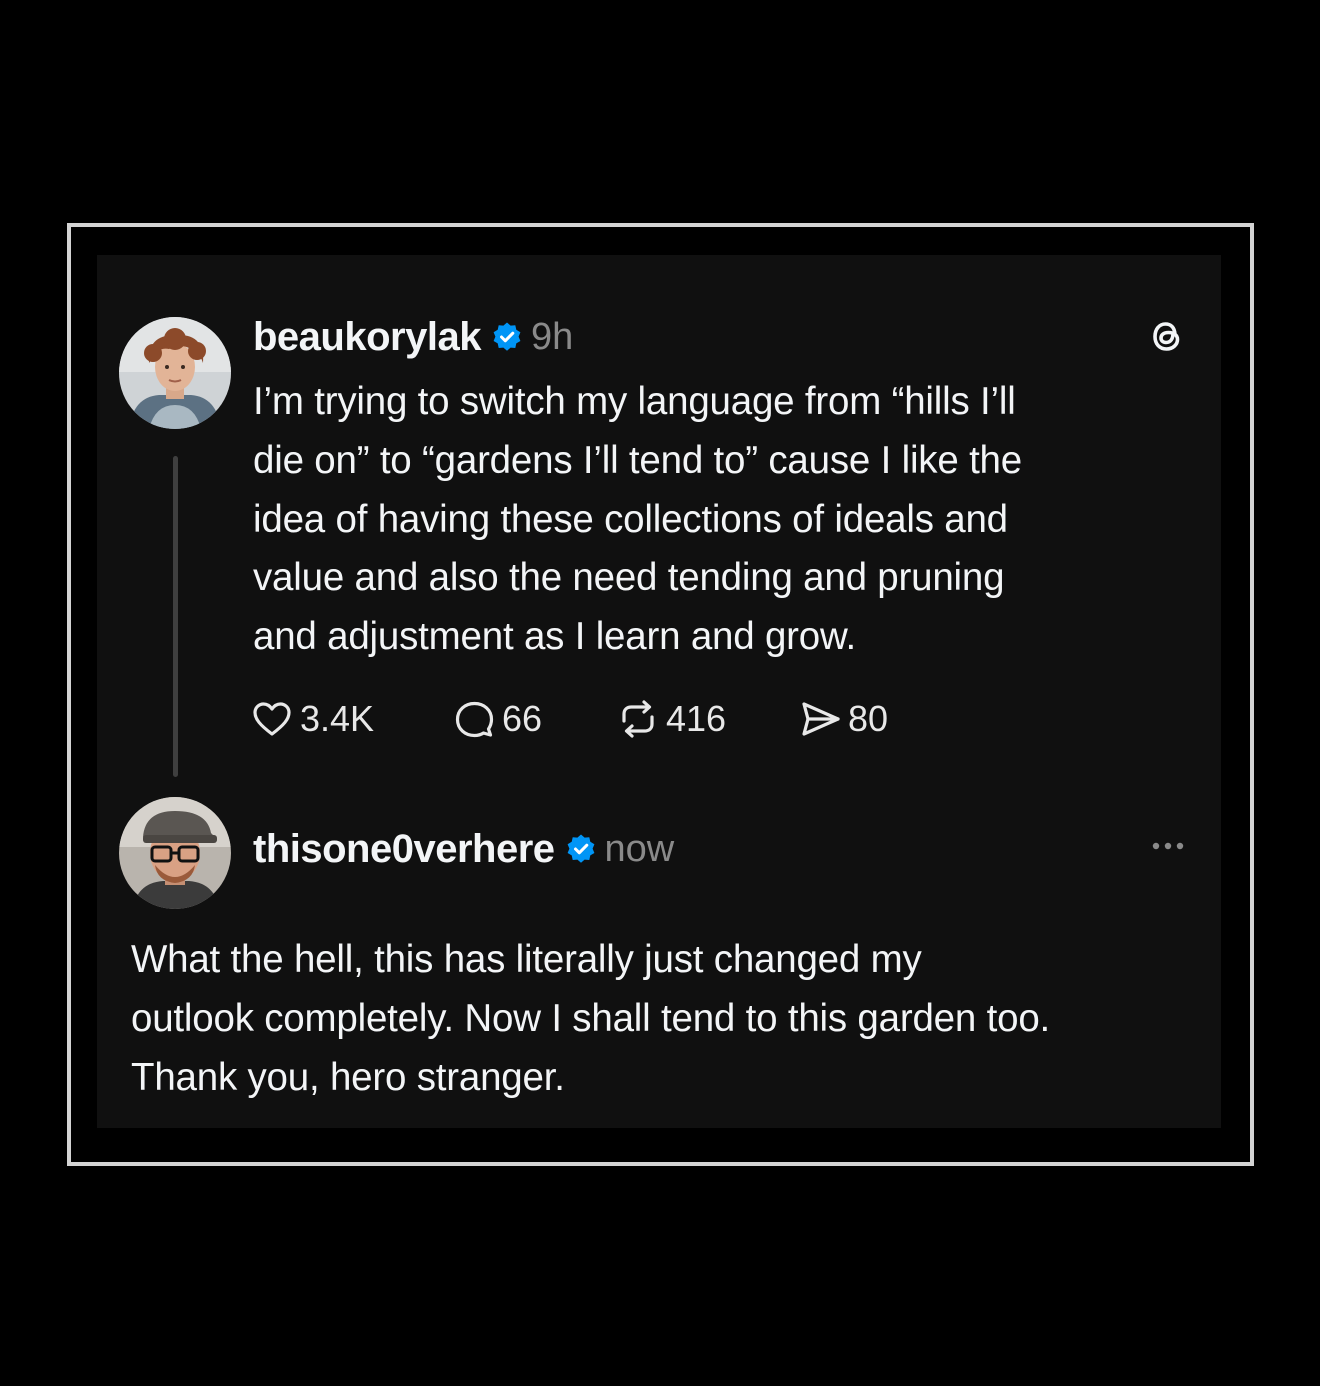 Image resolution: width=1320 pixels, height=1386 pixels. I want to click on threads-logo-icon, so click(1167, 336).